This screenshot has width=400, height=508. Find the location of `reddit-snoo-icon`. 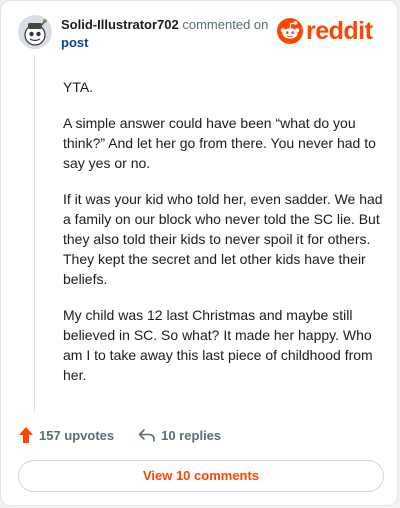

reddit-snoo-icon is located at coordinates (290, 31).